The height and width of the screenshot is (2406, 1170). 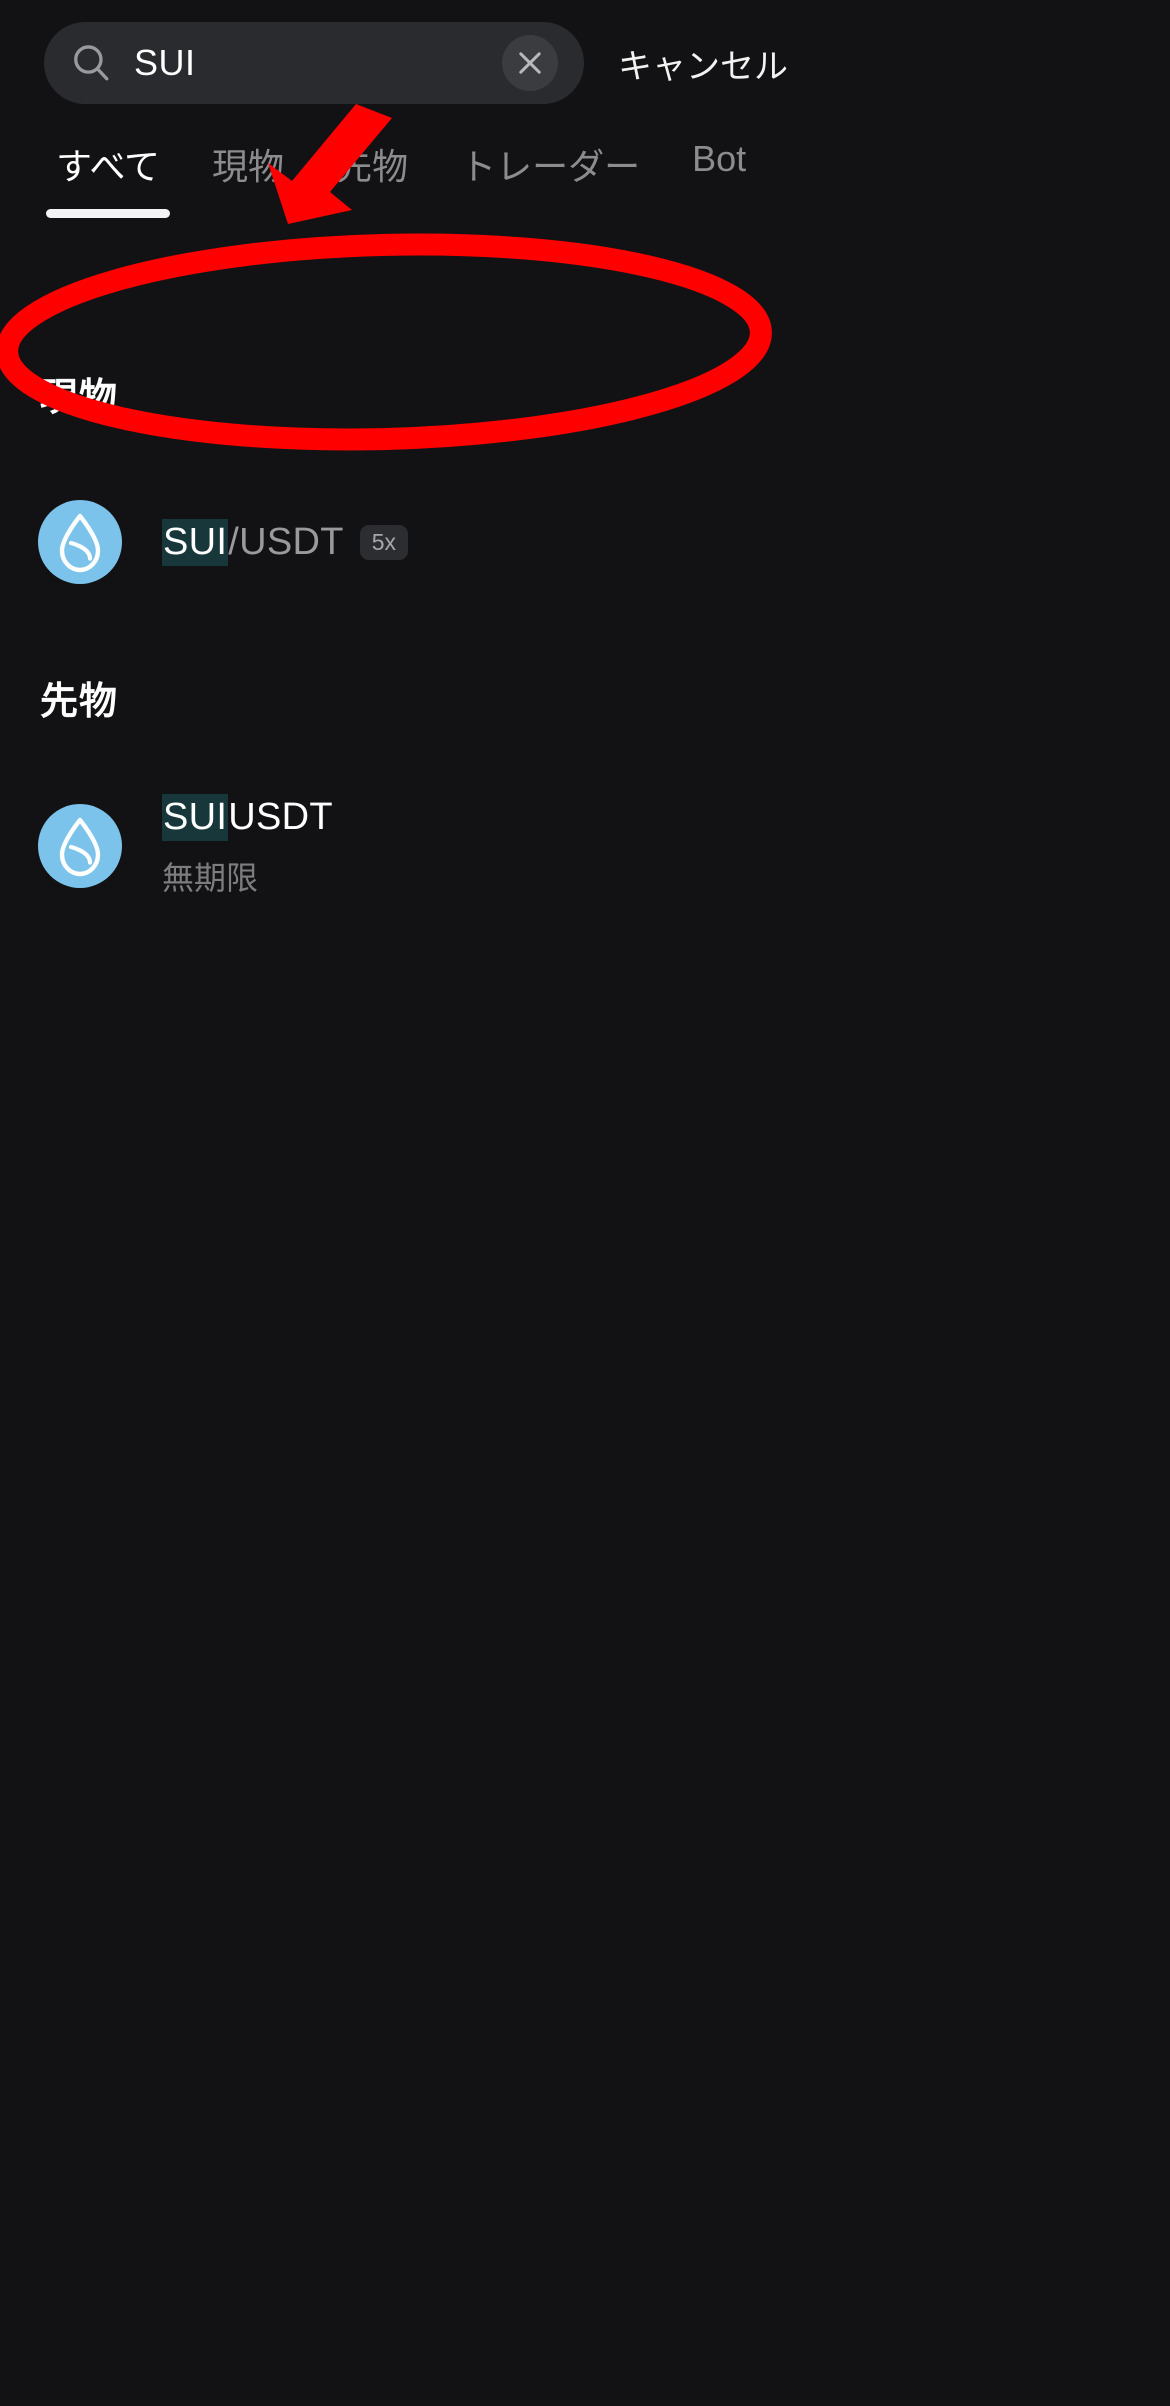 What do you see at coordinates (703, 63) in the screenshot?
I see `cancel-button: キャンセル` at bounding box center [703, 63].